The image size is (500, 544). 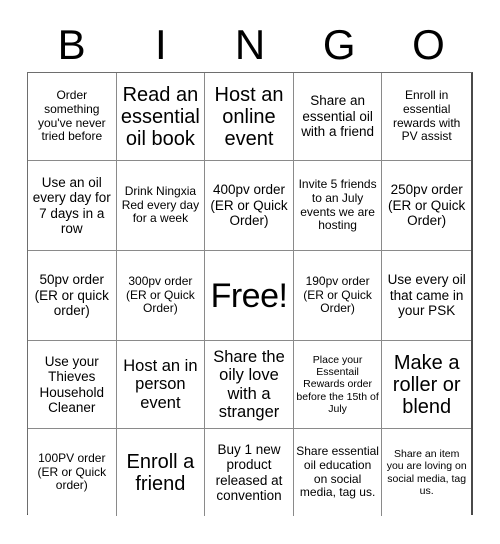 I want to click on bingo-square-text: 300pv order (ER or Quick Order), so click(x=160, y=294).